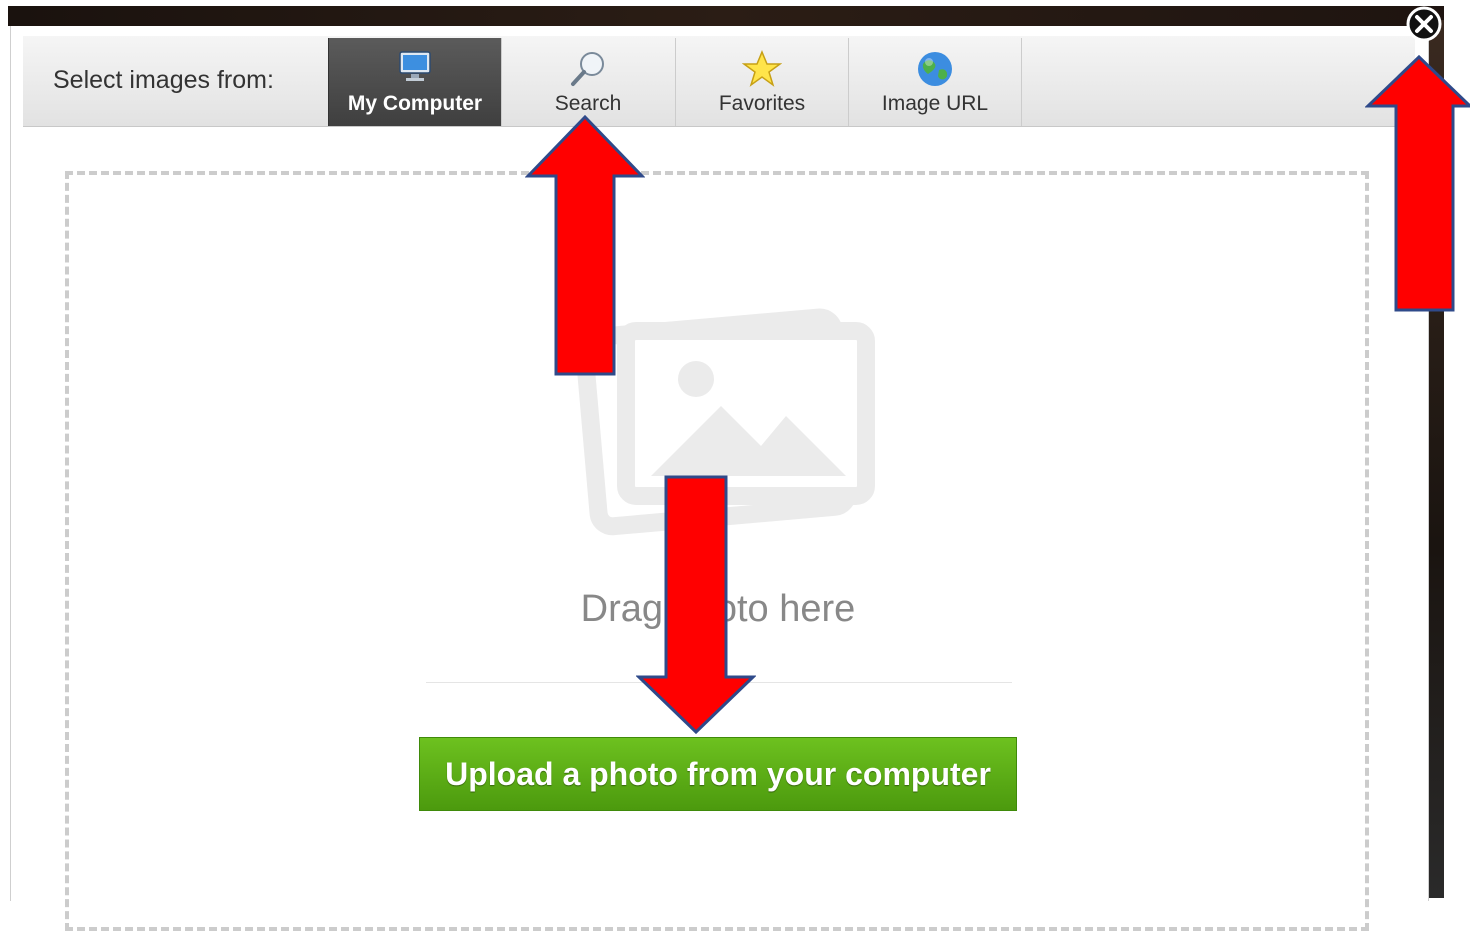 The width and height of the screenshot is (1470, 931). Describe the element at coordinates (1424, 24) in the screenshot. I see `close-icon` at that location.